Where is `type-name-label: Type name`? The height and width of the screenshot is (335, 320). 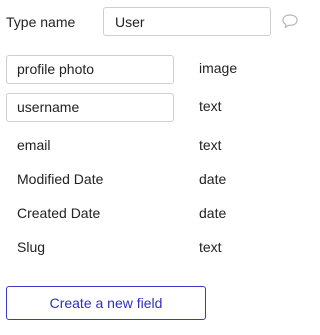 type-name-label: Type name is located at coordinates (41, 22).